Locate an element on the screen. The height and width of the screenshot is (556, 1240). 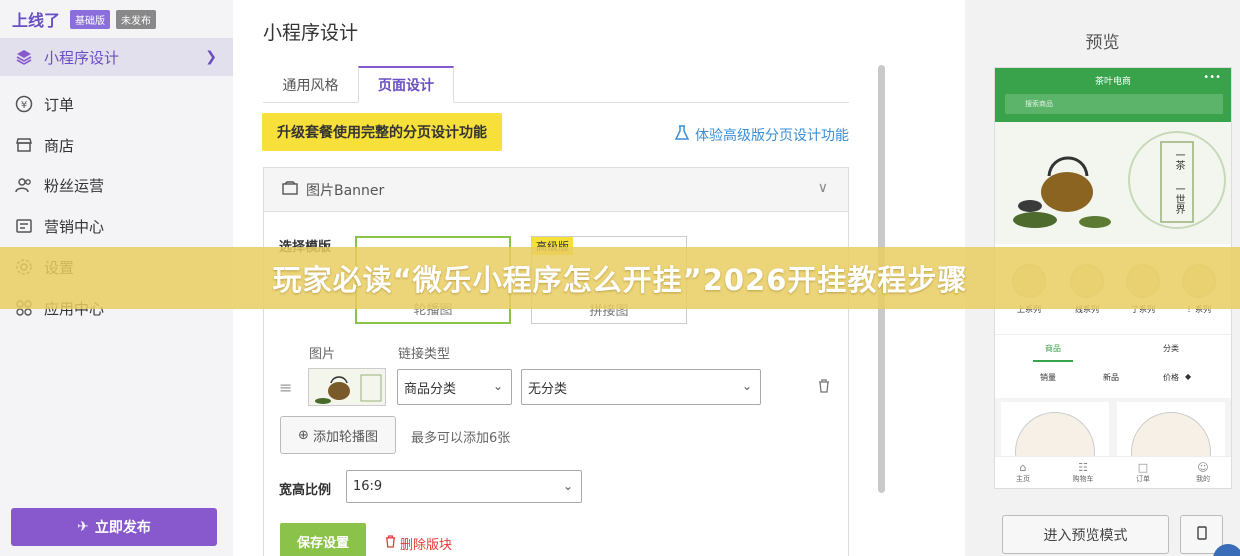
panel-header: 图片Banner ∨ is located at coordinates (556, 190).